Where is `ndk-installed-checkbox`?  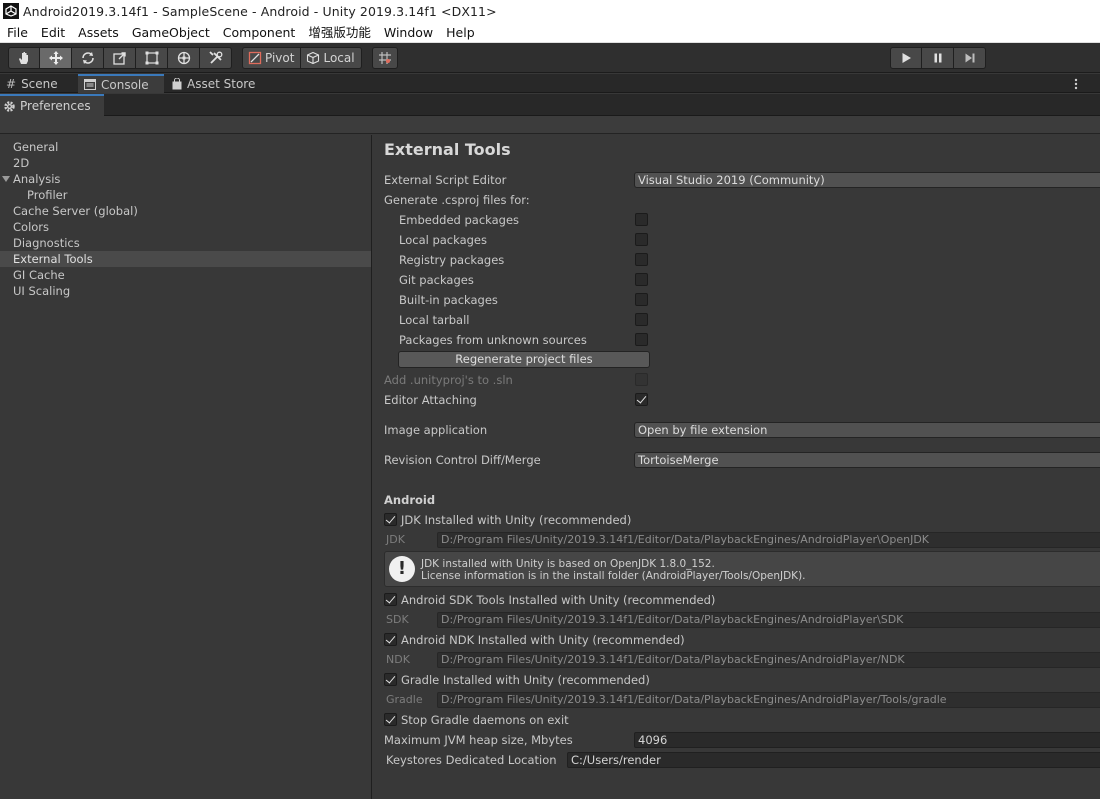
ndk-installed-checkbox is located at coordinates (390, 639).